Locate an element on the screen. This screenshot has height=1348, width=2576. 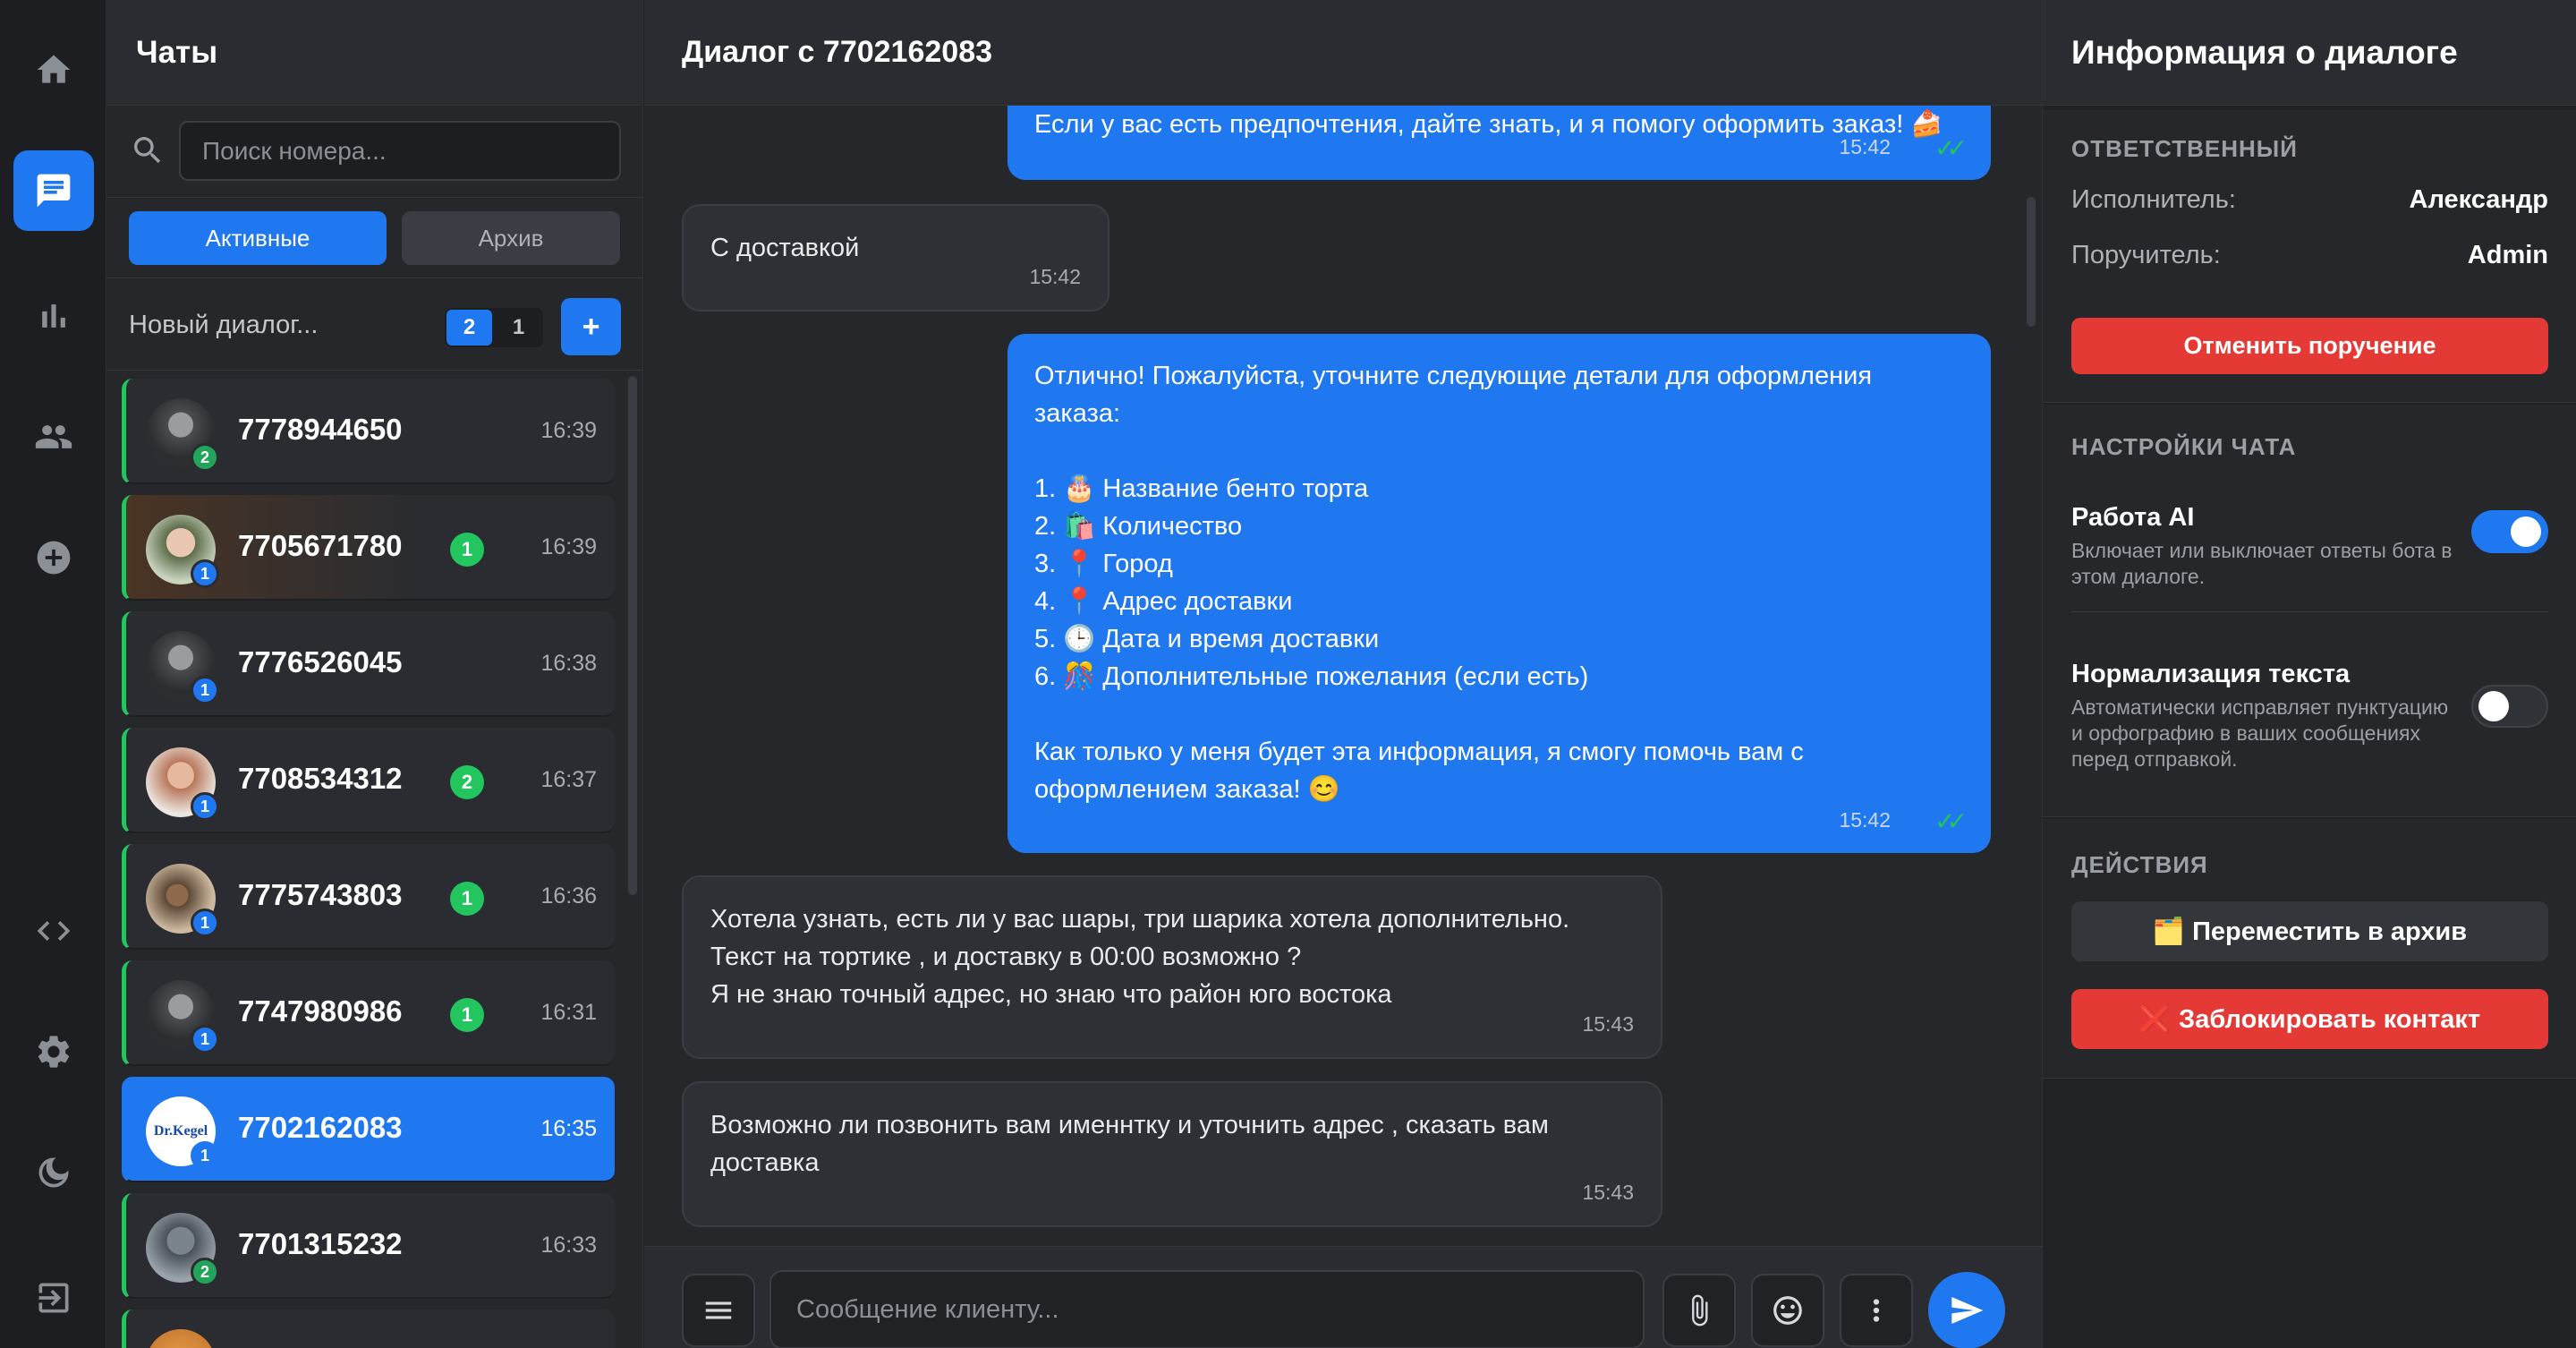
chat-time: 16:38 is located at coordinates (568, 663).